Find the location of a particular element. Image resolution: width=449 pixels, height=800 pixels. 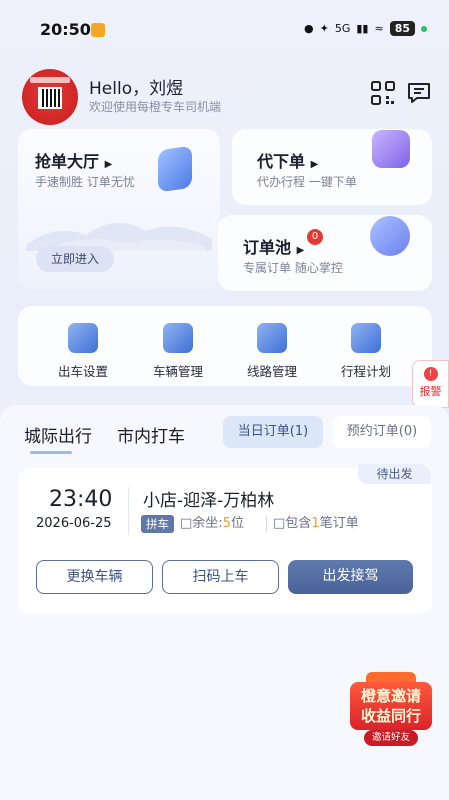

bluetooth-icon: ✦ is located at coordinates (324, 28).